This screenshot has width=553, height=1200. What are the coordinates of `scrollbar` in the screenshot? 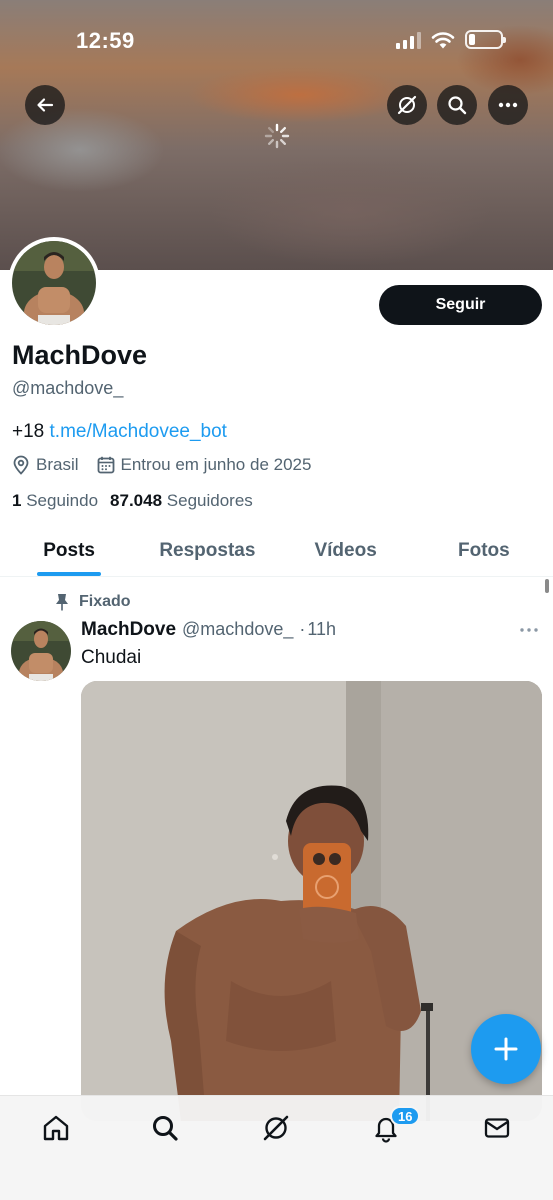 It's located at (547, 586).